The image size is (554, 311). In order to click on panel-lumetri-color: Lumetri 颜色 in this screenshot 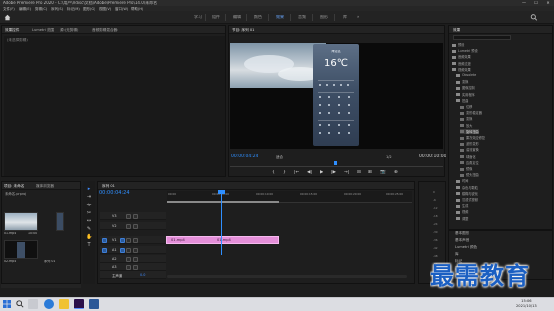, I will do `click(466, 247)`.